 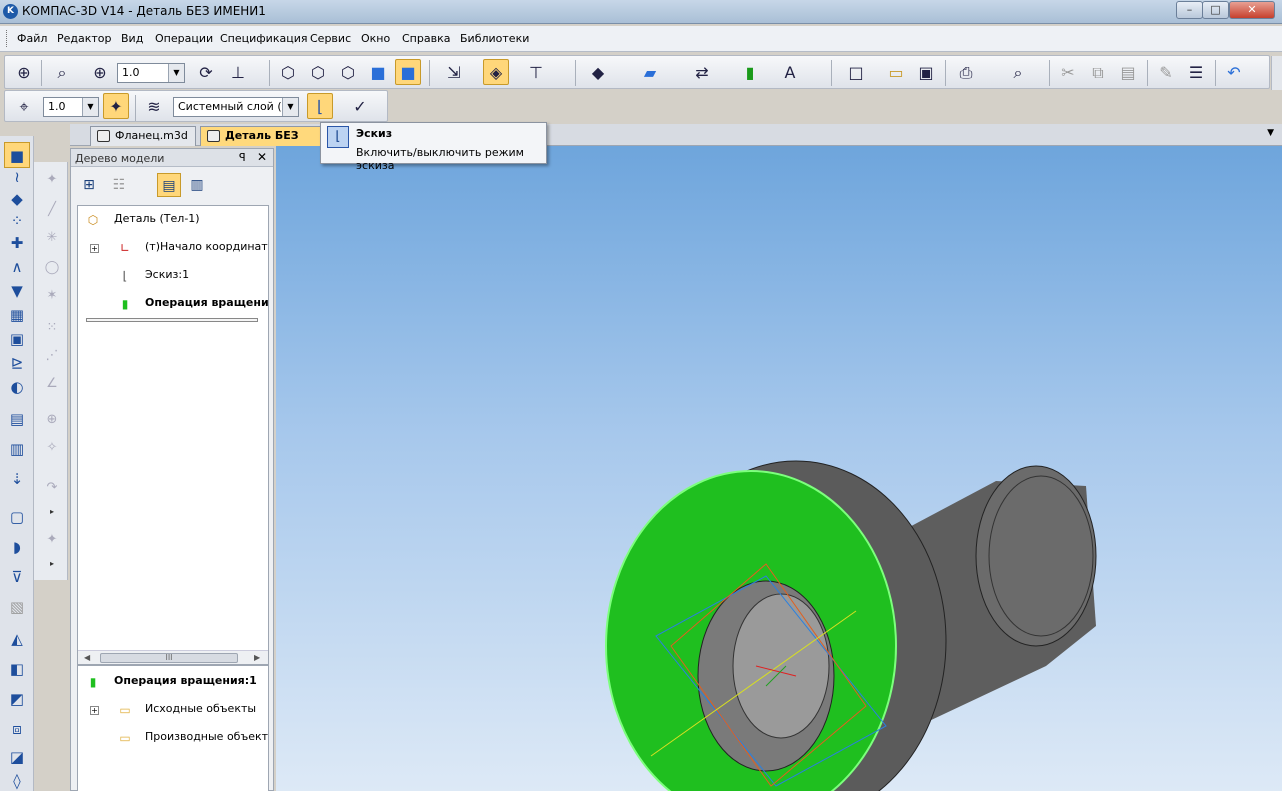 What do you see at coordinates (52, 296) in the screenshot?
I see `tangent-icon: ✶` at bounding box center [52, 296].